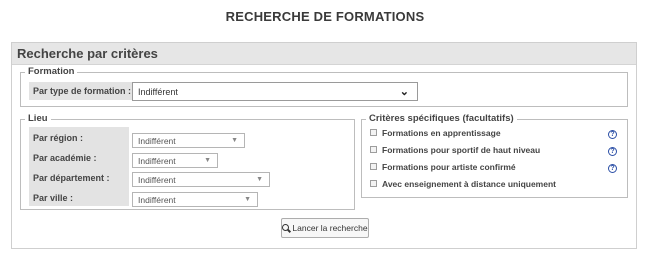 The image size is (650, 263). What do you see at coordinates (195, 199) in the screenshot?
I see `ville-select: Indifférent ▼` at bounding box center [195, 199].